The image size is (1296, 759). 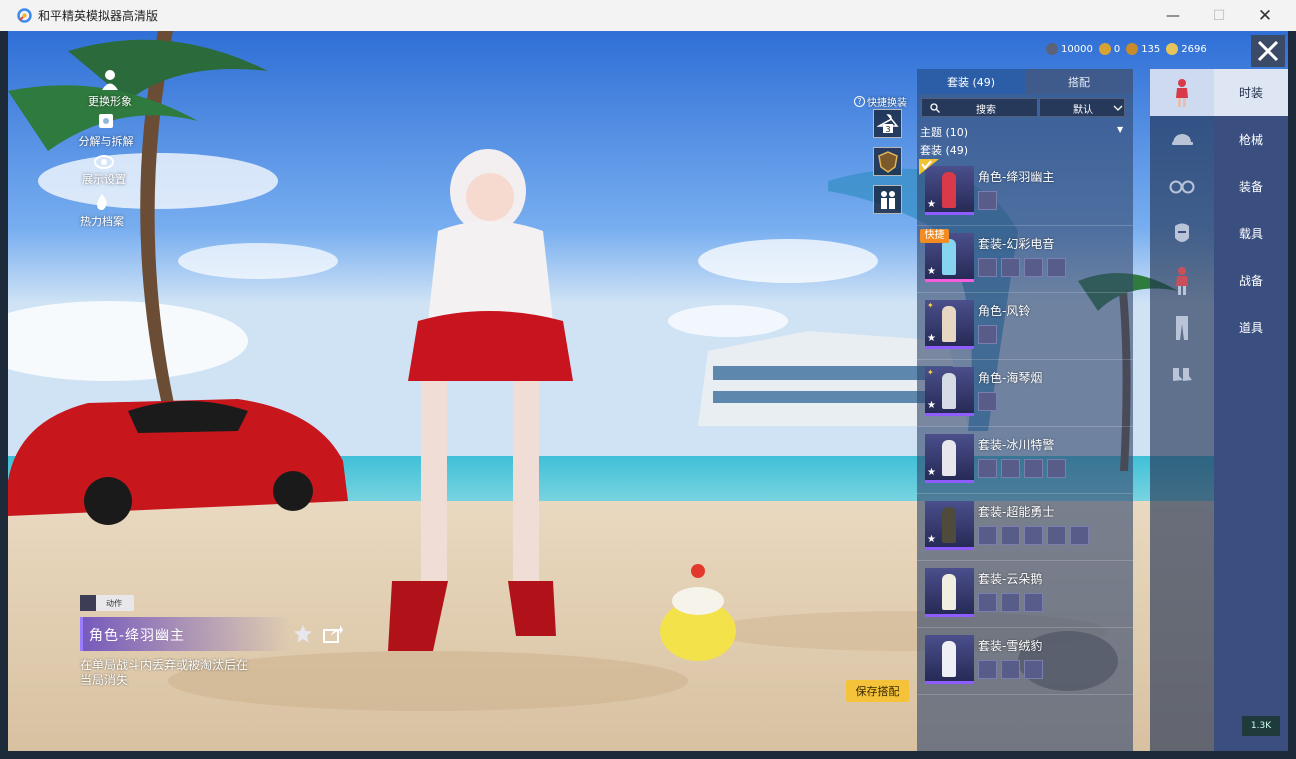 What do you see at coordinates (1151, 49) in the screenshot?
I see `currency-value: 135` at bounding box center [1151, 49].